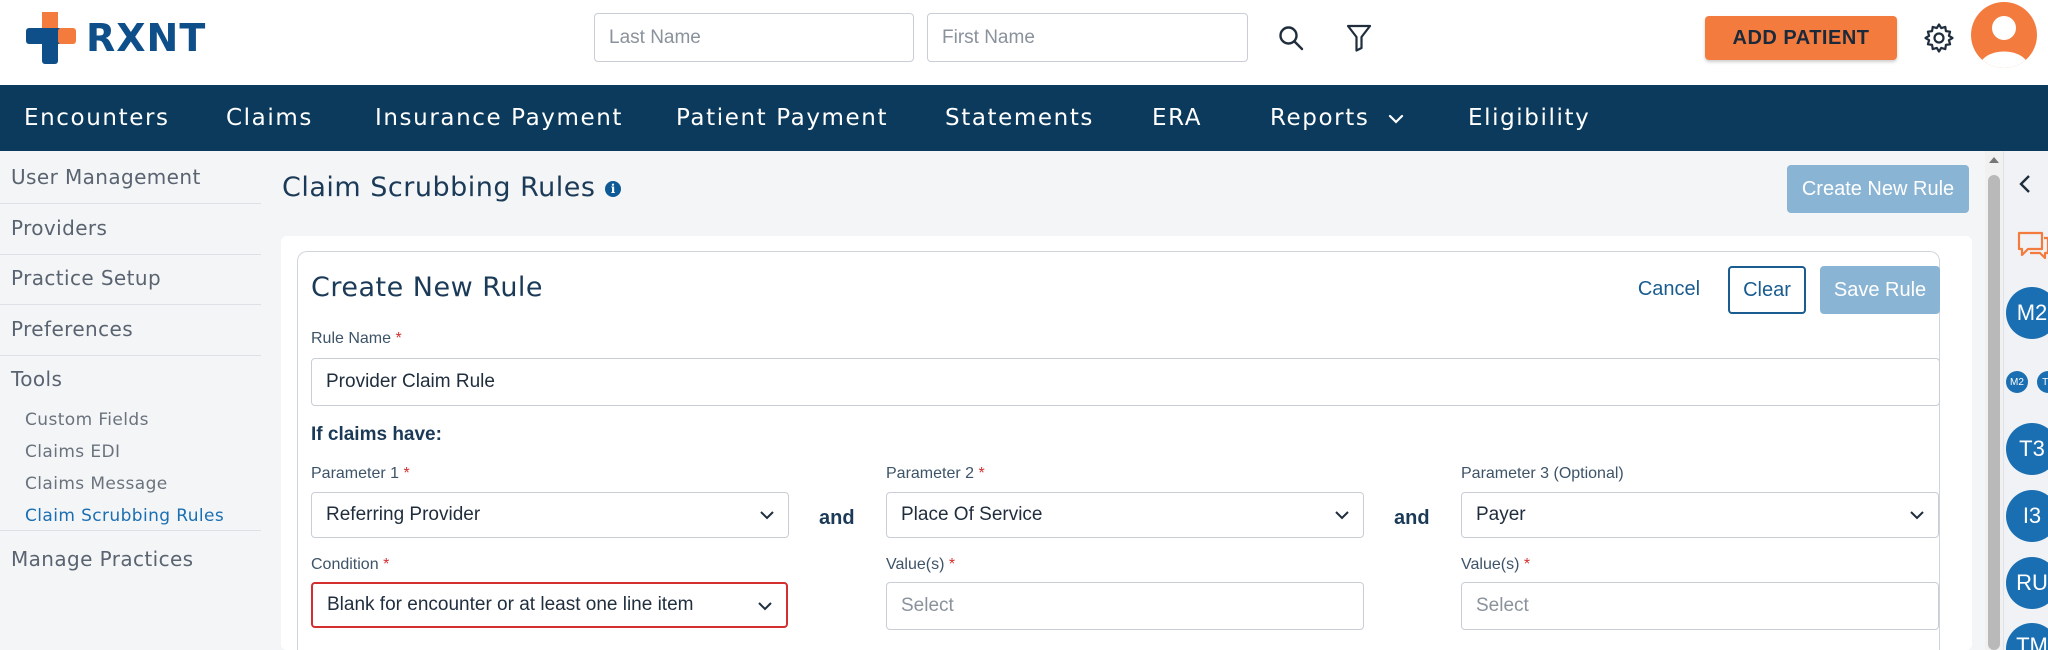 The height and width of the screenshot is (650, 2048). I want to click on rxnt-logo: RXNT, so click(116, 38).